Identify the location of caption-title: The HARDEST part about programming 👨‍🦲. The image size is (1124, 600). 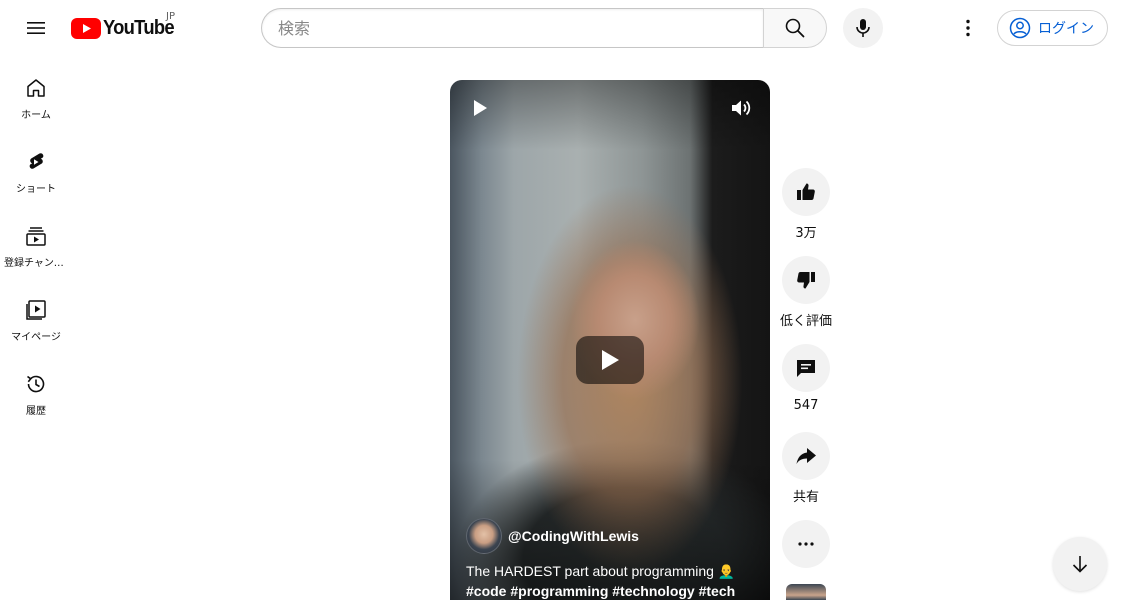
(601, 571).